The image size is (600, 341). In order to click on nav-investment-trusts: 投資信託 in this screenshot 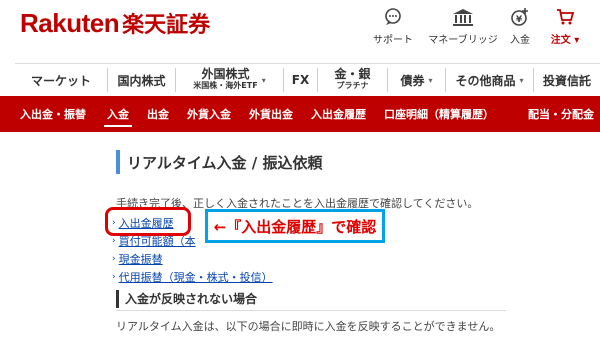, I will do `click(566, 80)`.